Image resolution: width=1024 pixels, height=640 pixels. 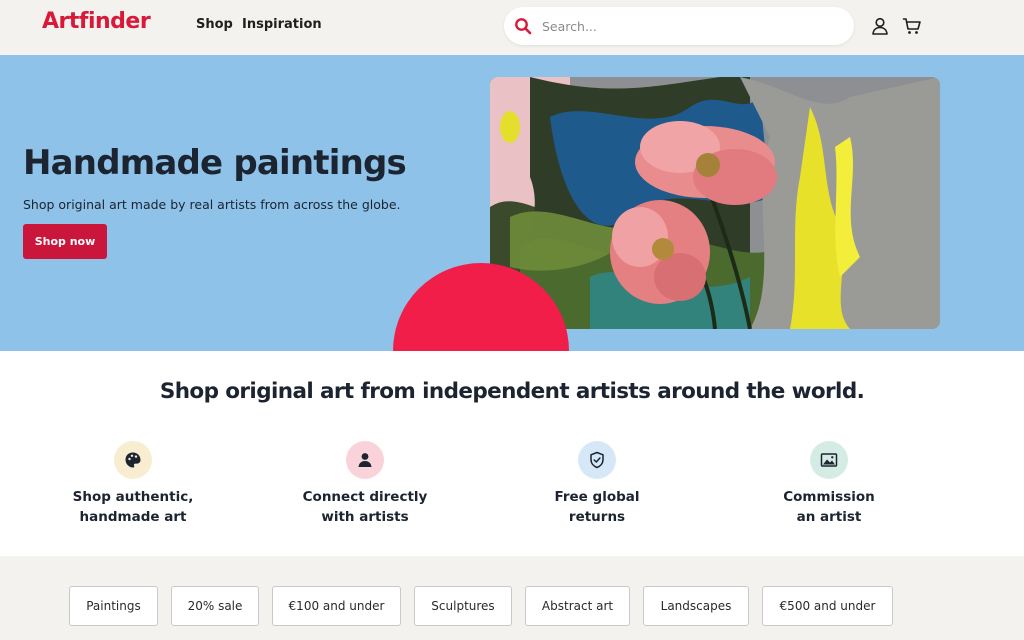 I want to click on account-icon, so click(x=880, y=26).